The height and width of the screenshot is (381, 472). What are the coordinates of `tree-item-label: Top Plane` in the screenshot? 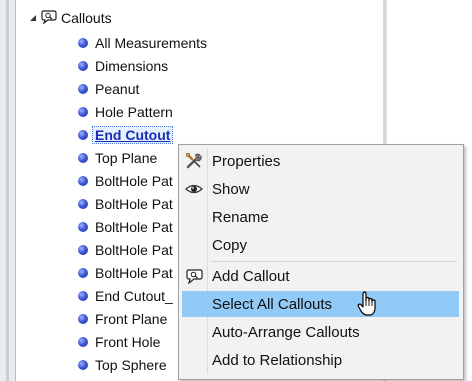 It's located at (126, 158).